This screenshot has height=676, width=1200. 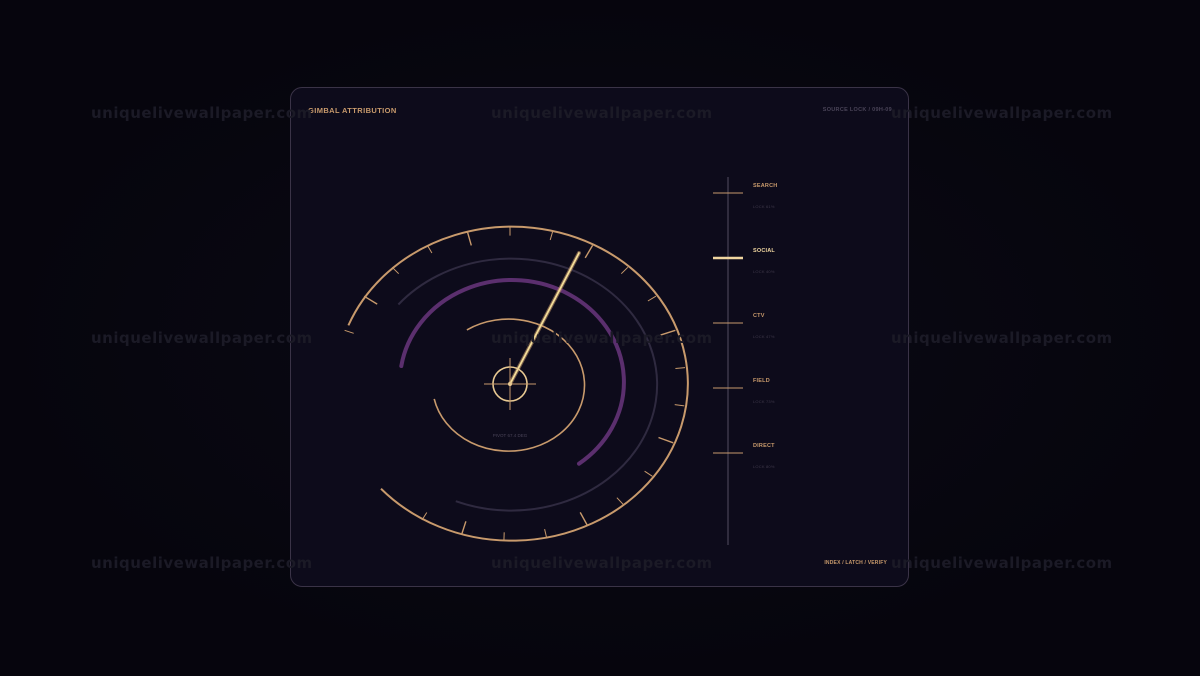 What do you see at coordinates (764, 401) in the screenshot?
I see `channel-lock-field: LOCK 73%` at bounding box center [764, 401].